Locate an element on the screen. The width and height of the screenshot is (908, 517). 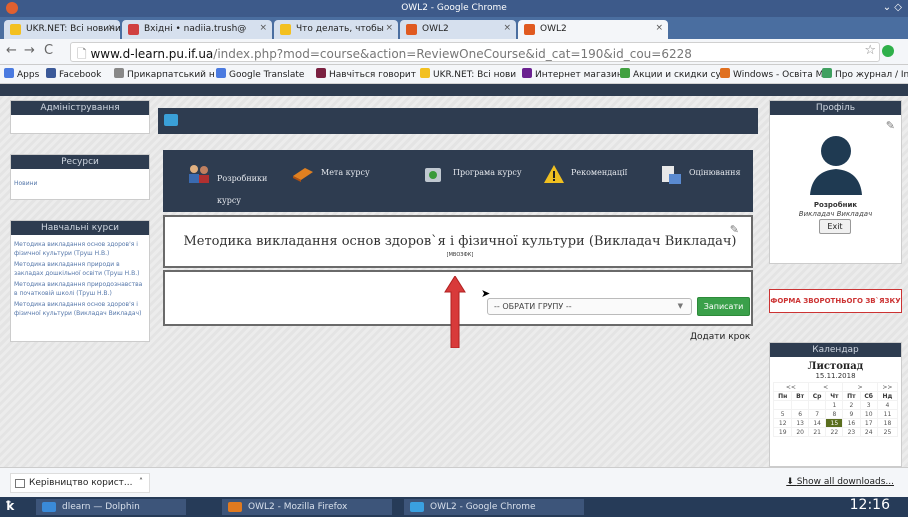
tab-ukrnet: UKR.NET: Всі новини У × is located at coordinates (62, 29).